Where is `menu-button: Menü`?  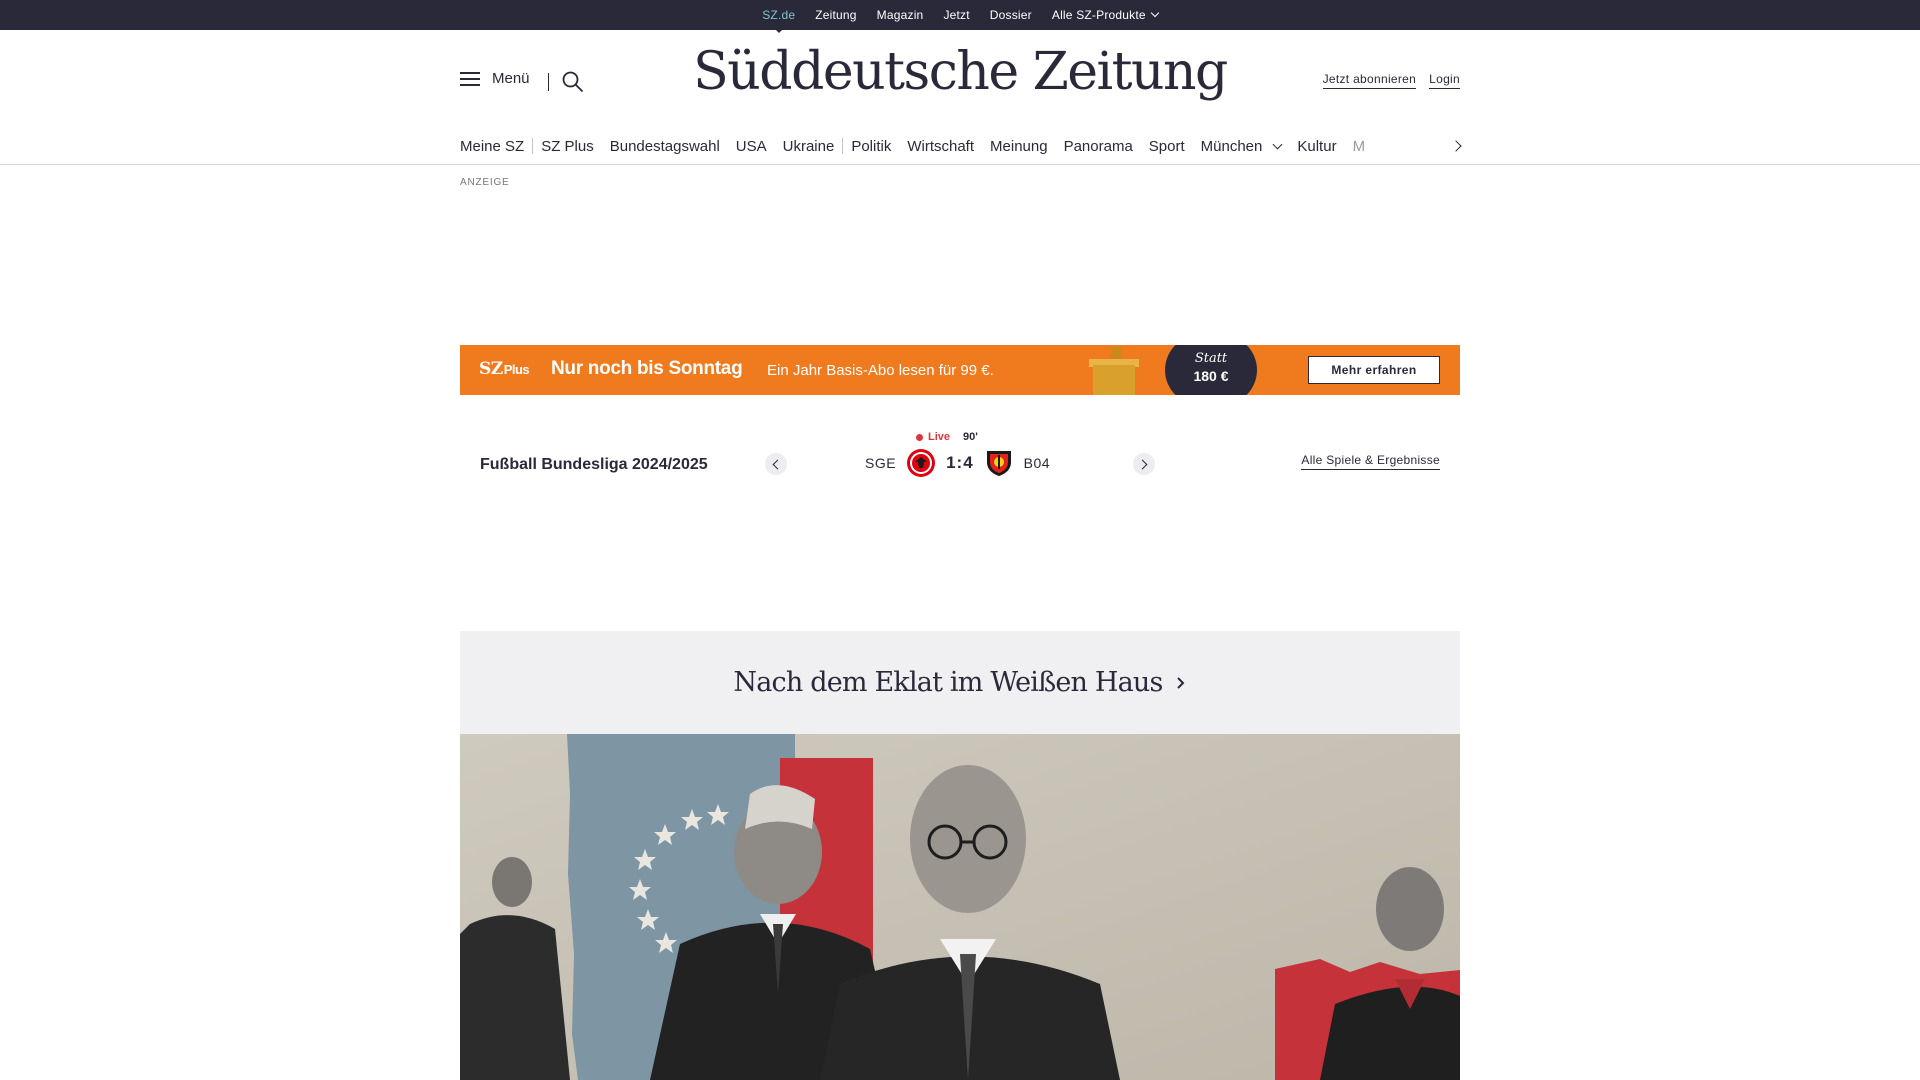 menu-button: Menü is located at coordinates (495, 78).